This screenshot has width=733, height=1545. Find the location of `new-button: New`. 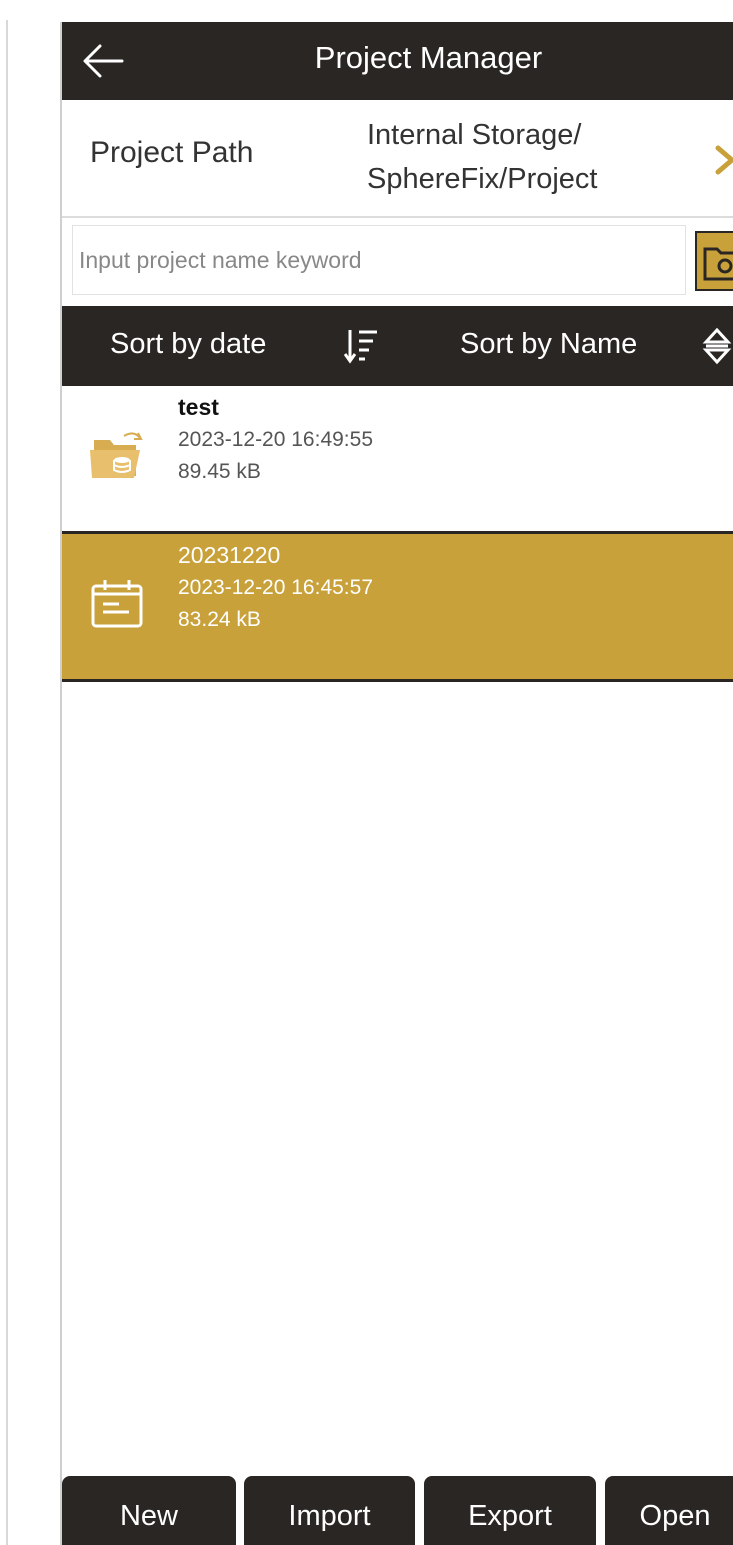

new-button: New is located at coordinates (149, 1510).